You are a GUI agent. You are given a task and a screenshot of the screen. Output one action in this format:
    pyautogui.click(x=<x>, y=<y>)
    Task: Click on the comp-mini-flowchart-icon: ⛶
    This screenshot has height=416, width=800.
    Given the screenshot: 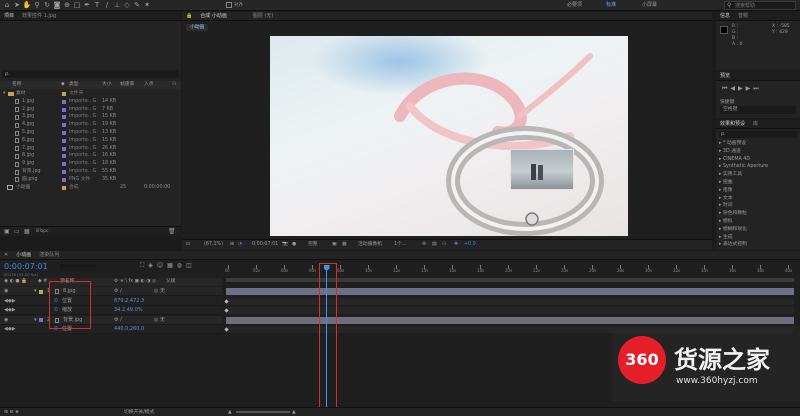 What is the action you would take?
    pyautogui.click(x=144, y=265)
    